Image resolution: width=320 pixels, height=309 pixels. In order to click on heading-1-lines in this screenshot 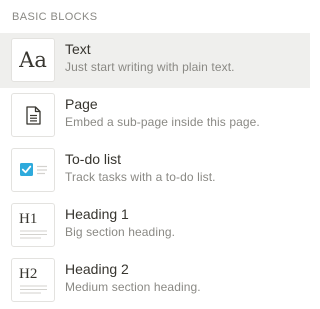, I will do `click(33, 234)`.